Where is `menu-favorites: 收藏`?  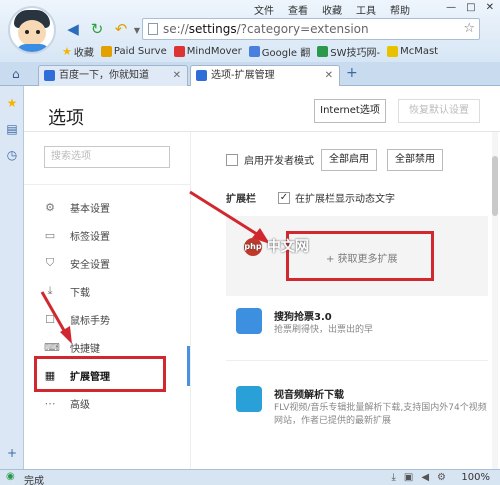
menu-favorites: 收藏 is located at coordinates (332, 9).